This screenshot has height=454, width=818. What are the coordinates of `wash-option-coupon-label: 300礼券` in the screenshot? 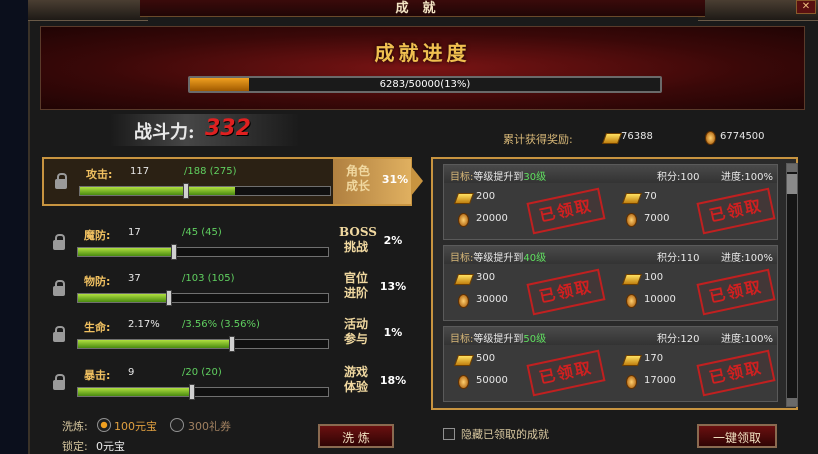 It's located at (209, 426).